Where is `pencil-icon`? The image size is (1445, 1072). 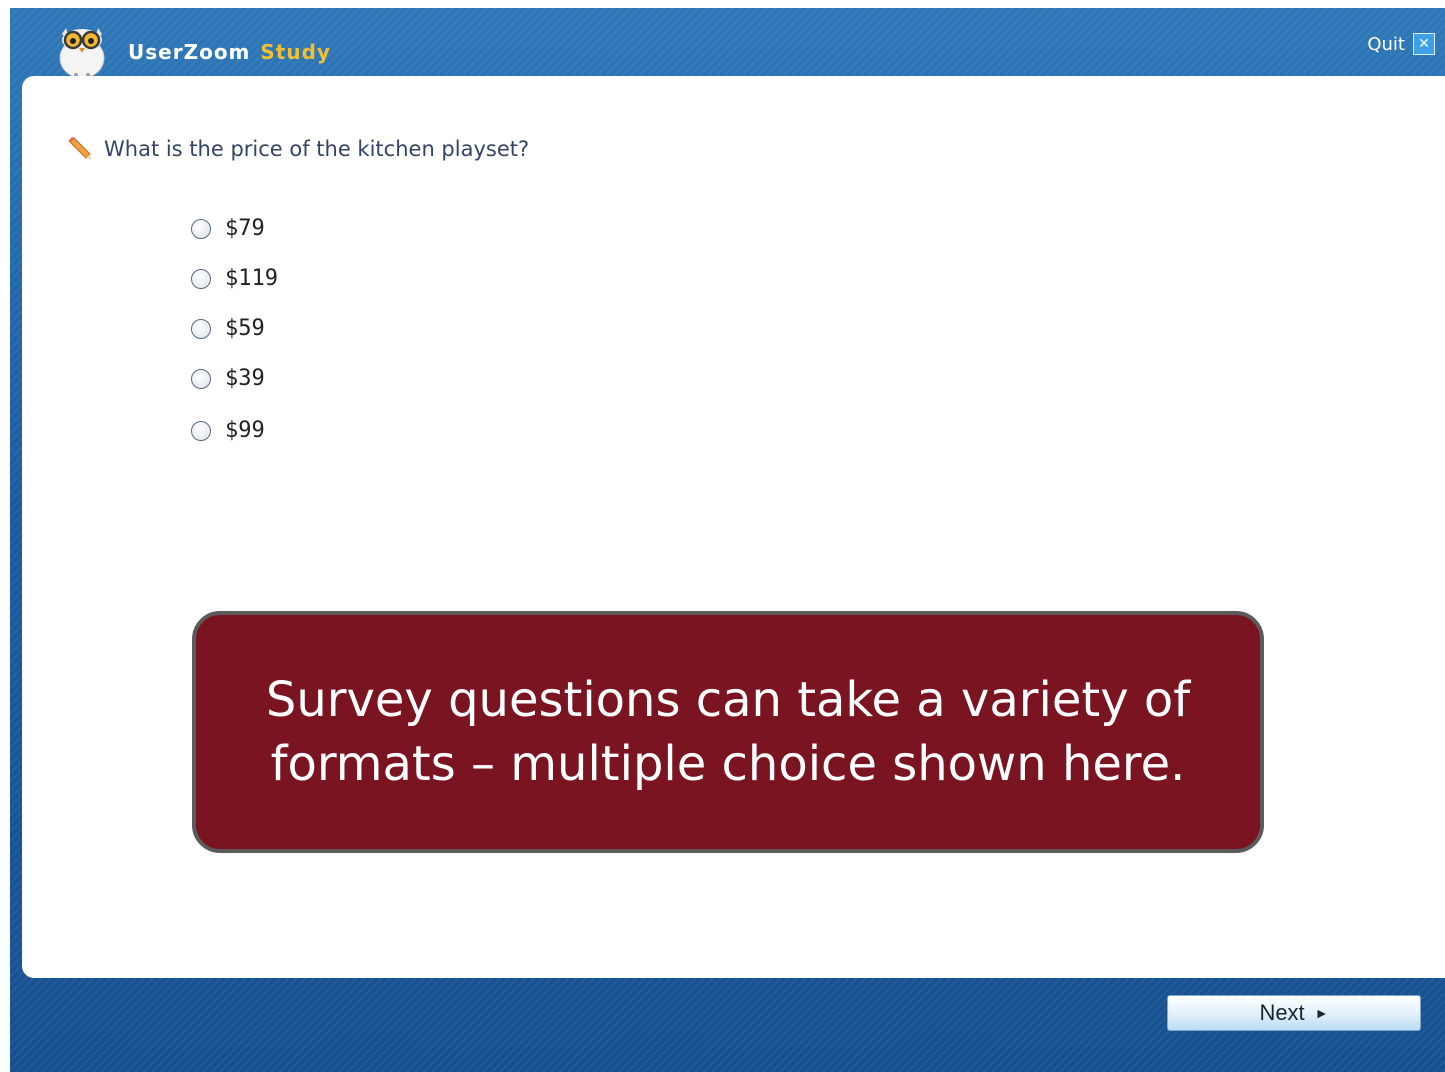 pencil-icon is located at coordinates (79, 148).